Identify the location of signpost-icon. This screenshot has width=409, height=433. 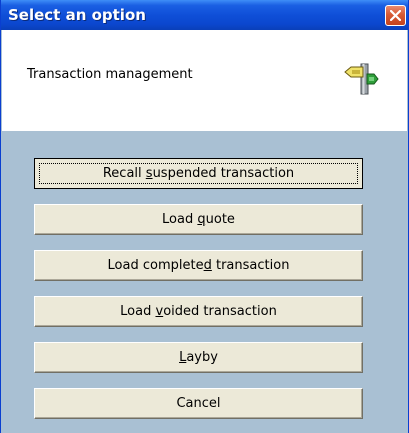
(361, 79).